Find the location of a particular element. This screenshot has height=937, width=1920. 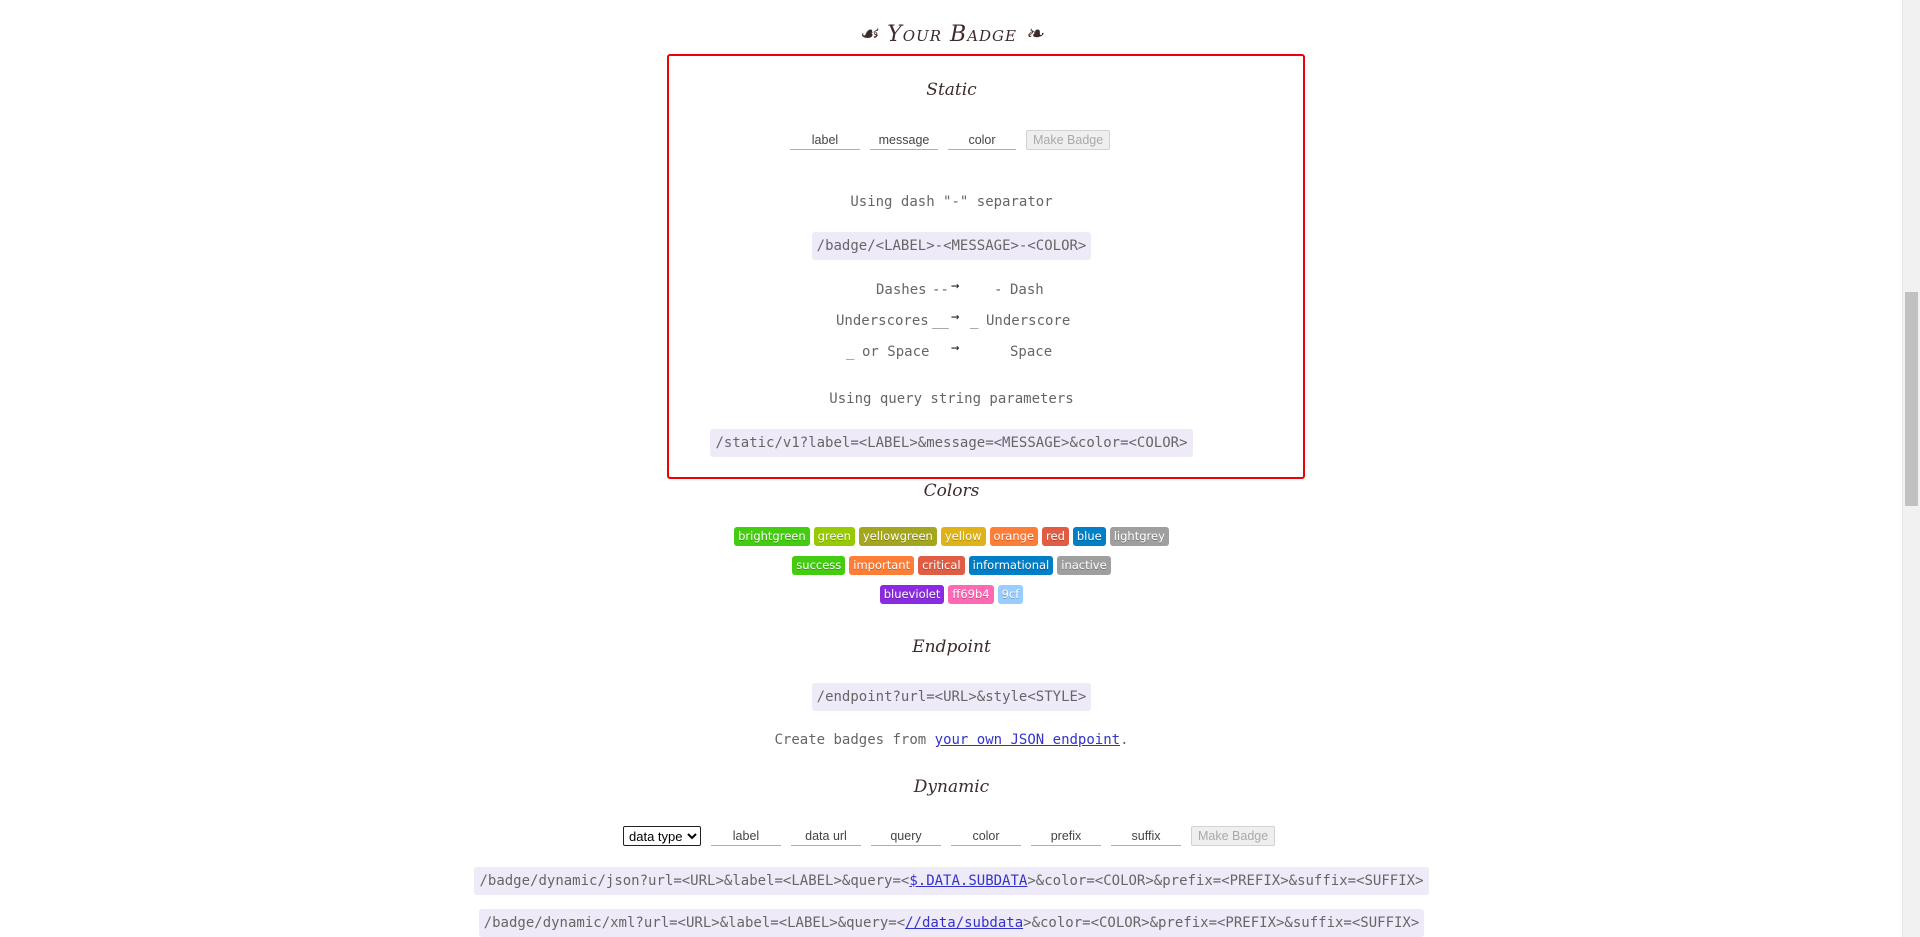

page-scrollbar is located at coordinates (1911, 468).